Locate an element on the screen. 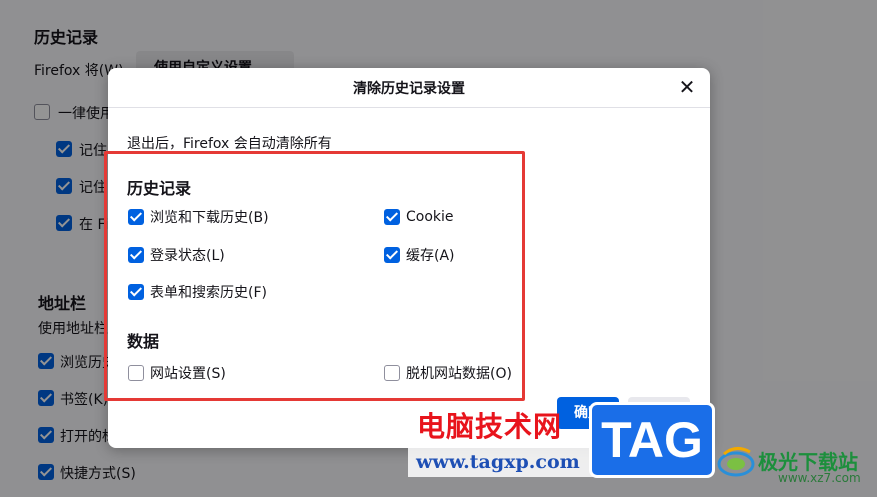 The width and height of the screenshot is (877, 497). watermark-site-url: www.tagxp.com is located at coordinates (498, 462).